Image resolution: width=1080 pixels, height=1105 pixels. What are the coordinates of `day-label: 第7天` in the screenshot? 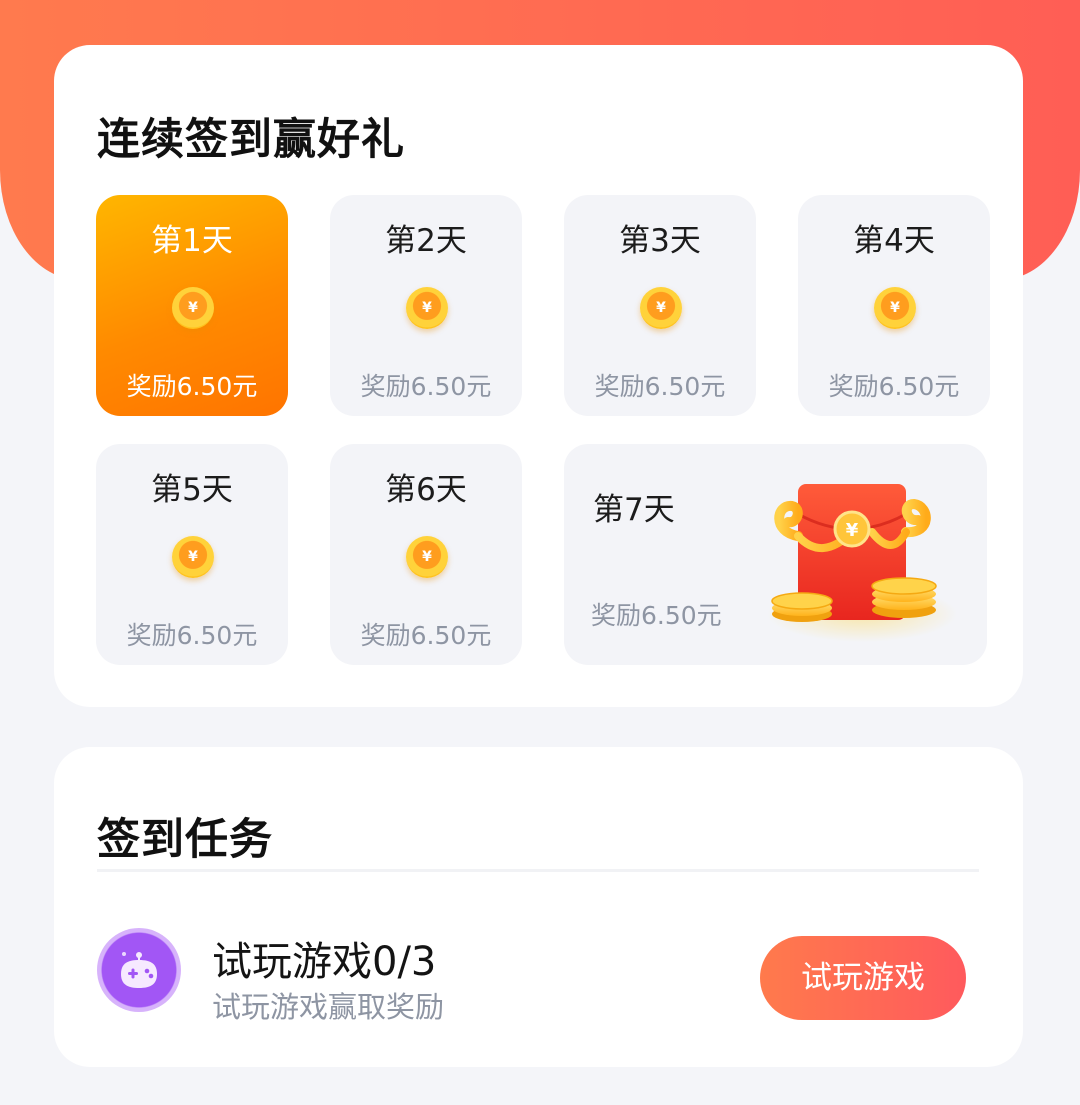 It's located at (634, 510).